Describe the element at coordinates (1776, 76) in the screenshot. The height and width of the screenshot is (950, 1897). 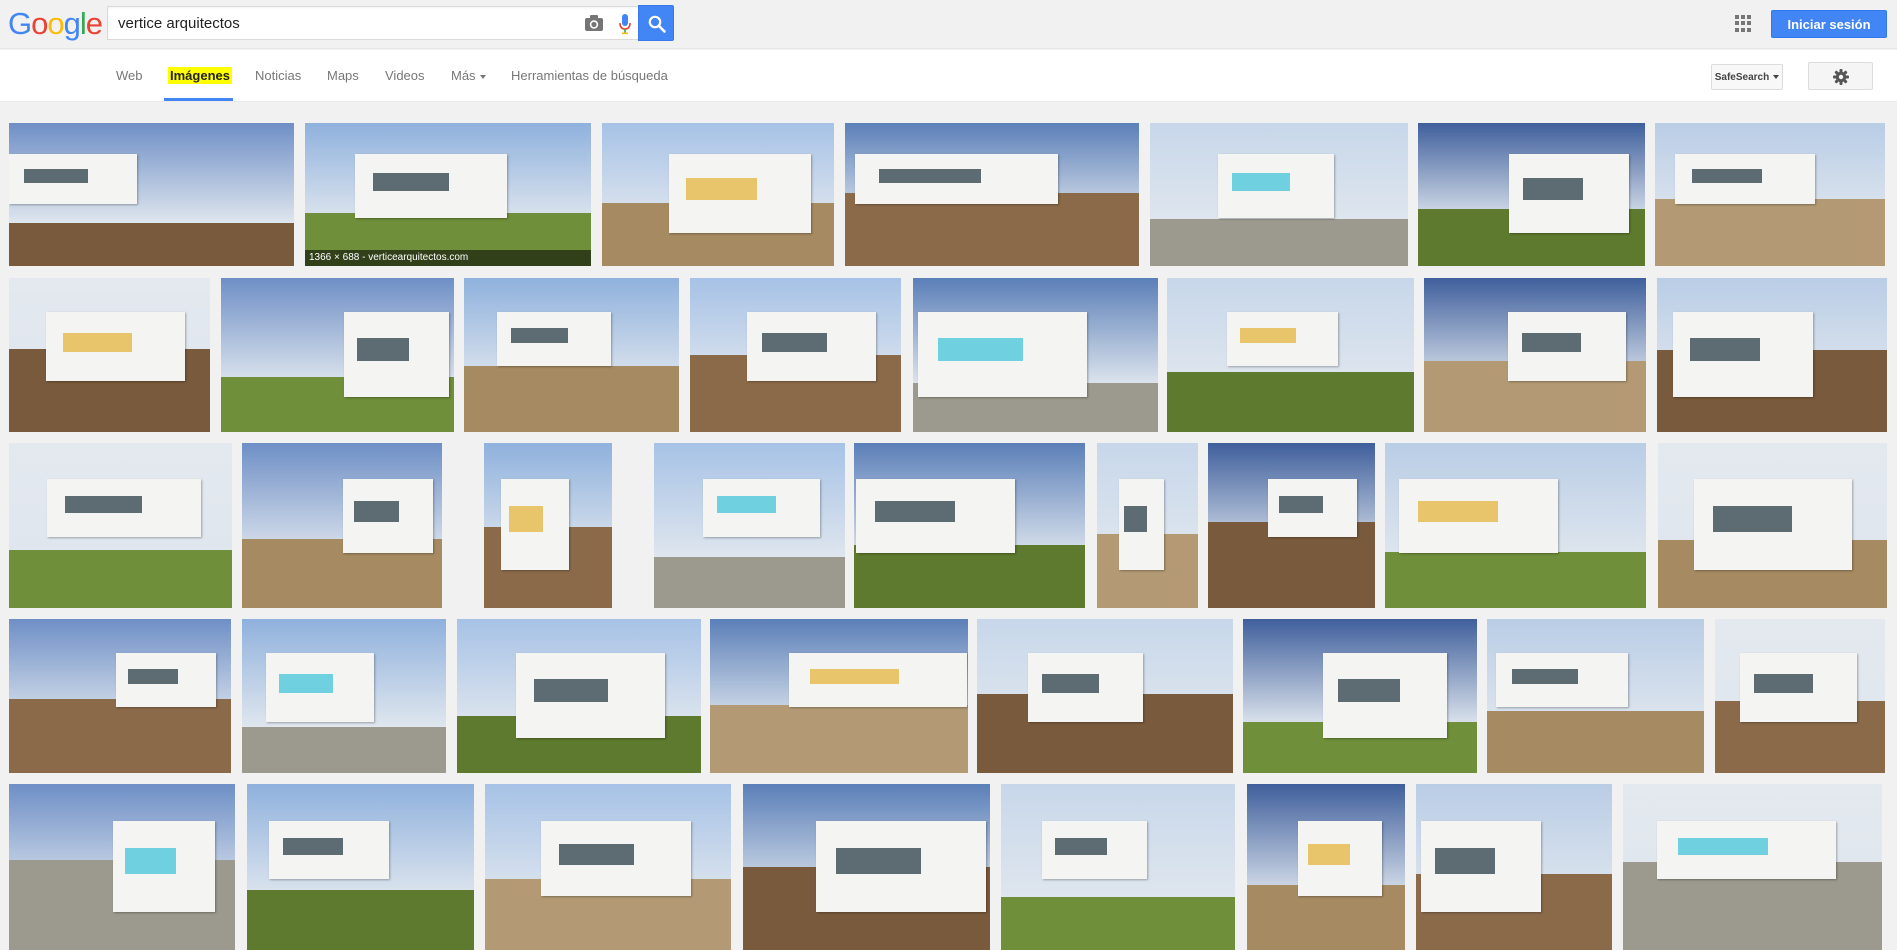
I see `chevron-down-icon` at that location.